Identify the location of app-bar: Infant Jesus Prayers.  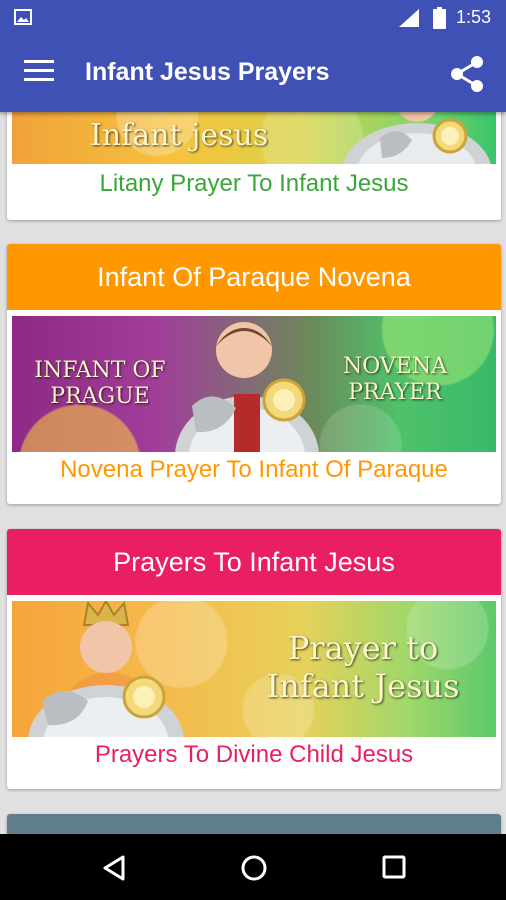
(253, 73).